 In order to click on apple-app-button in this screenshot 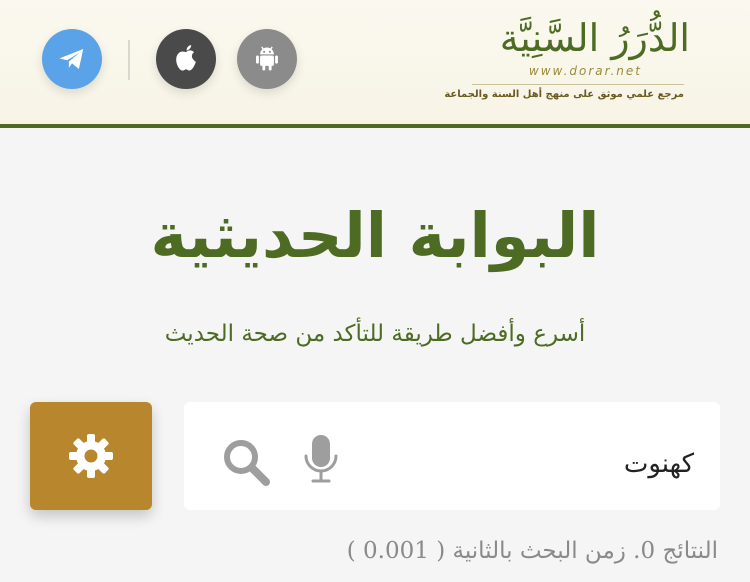, I will do `click(186, 59)`.